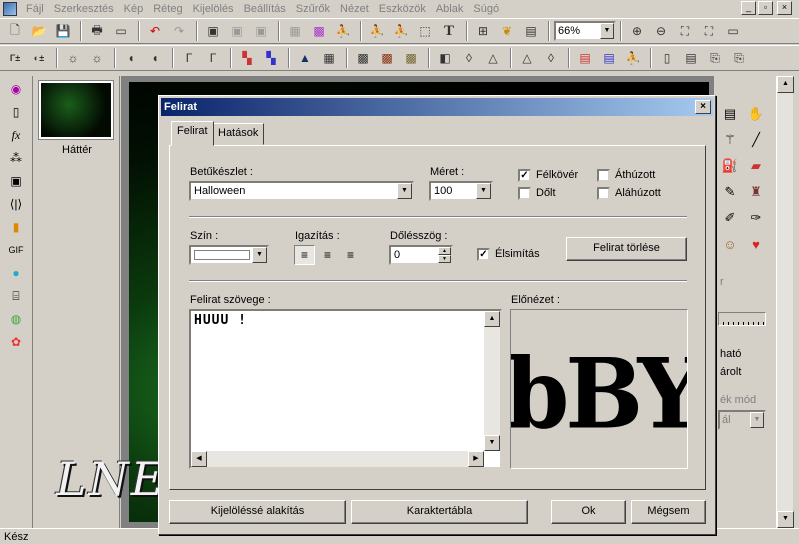  Describe the element at coordinates (668, 512) in the screenshot. I see `cancel-button: Mégsem` at that location.